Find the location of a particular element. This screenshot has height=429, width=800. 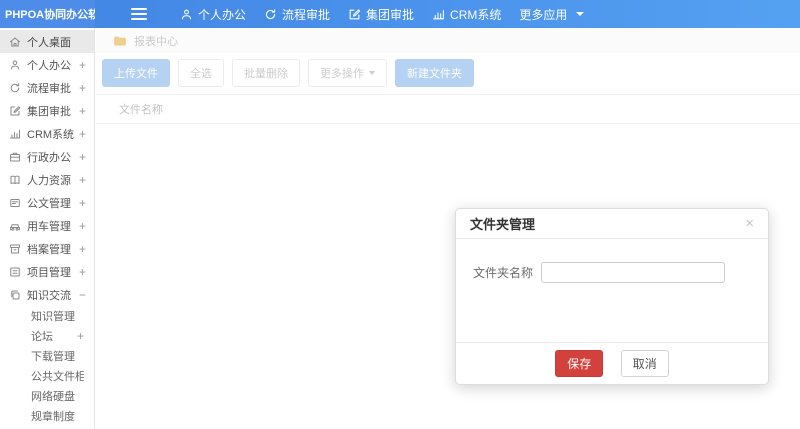

sidebar-subitem-4: 公共文件柜 is located at coordinates (47, 376).